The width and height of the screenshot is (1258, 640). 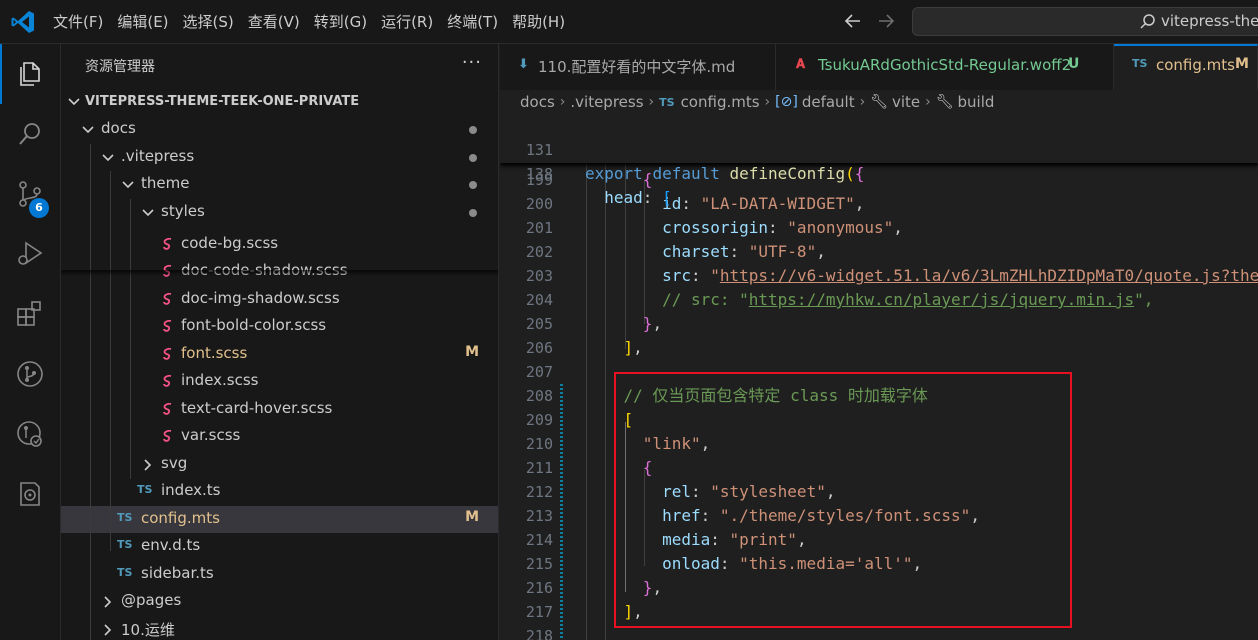 What do you see at coordinates (606, 102) in the screenshot?
I see `breadcrumb-vitepress: .vitepress` at bounding box center [606, 102].